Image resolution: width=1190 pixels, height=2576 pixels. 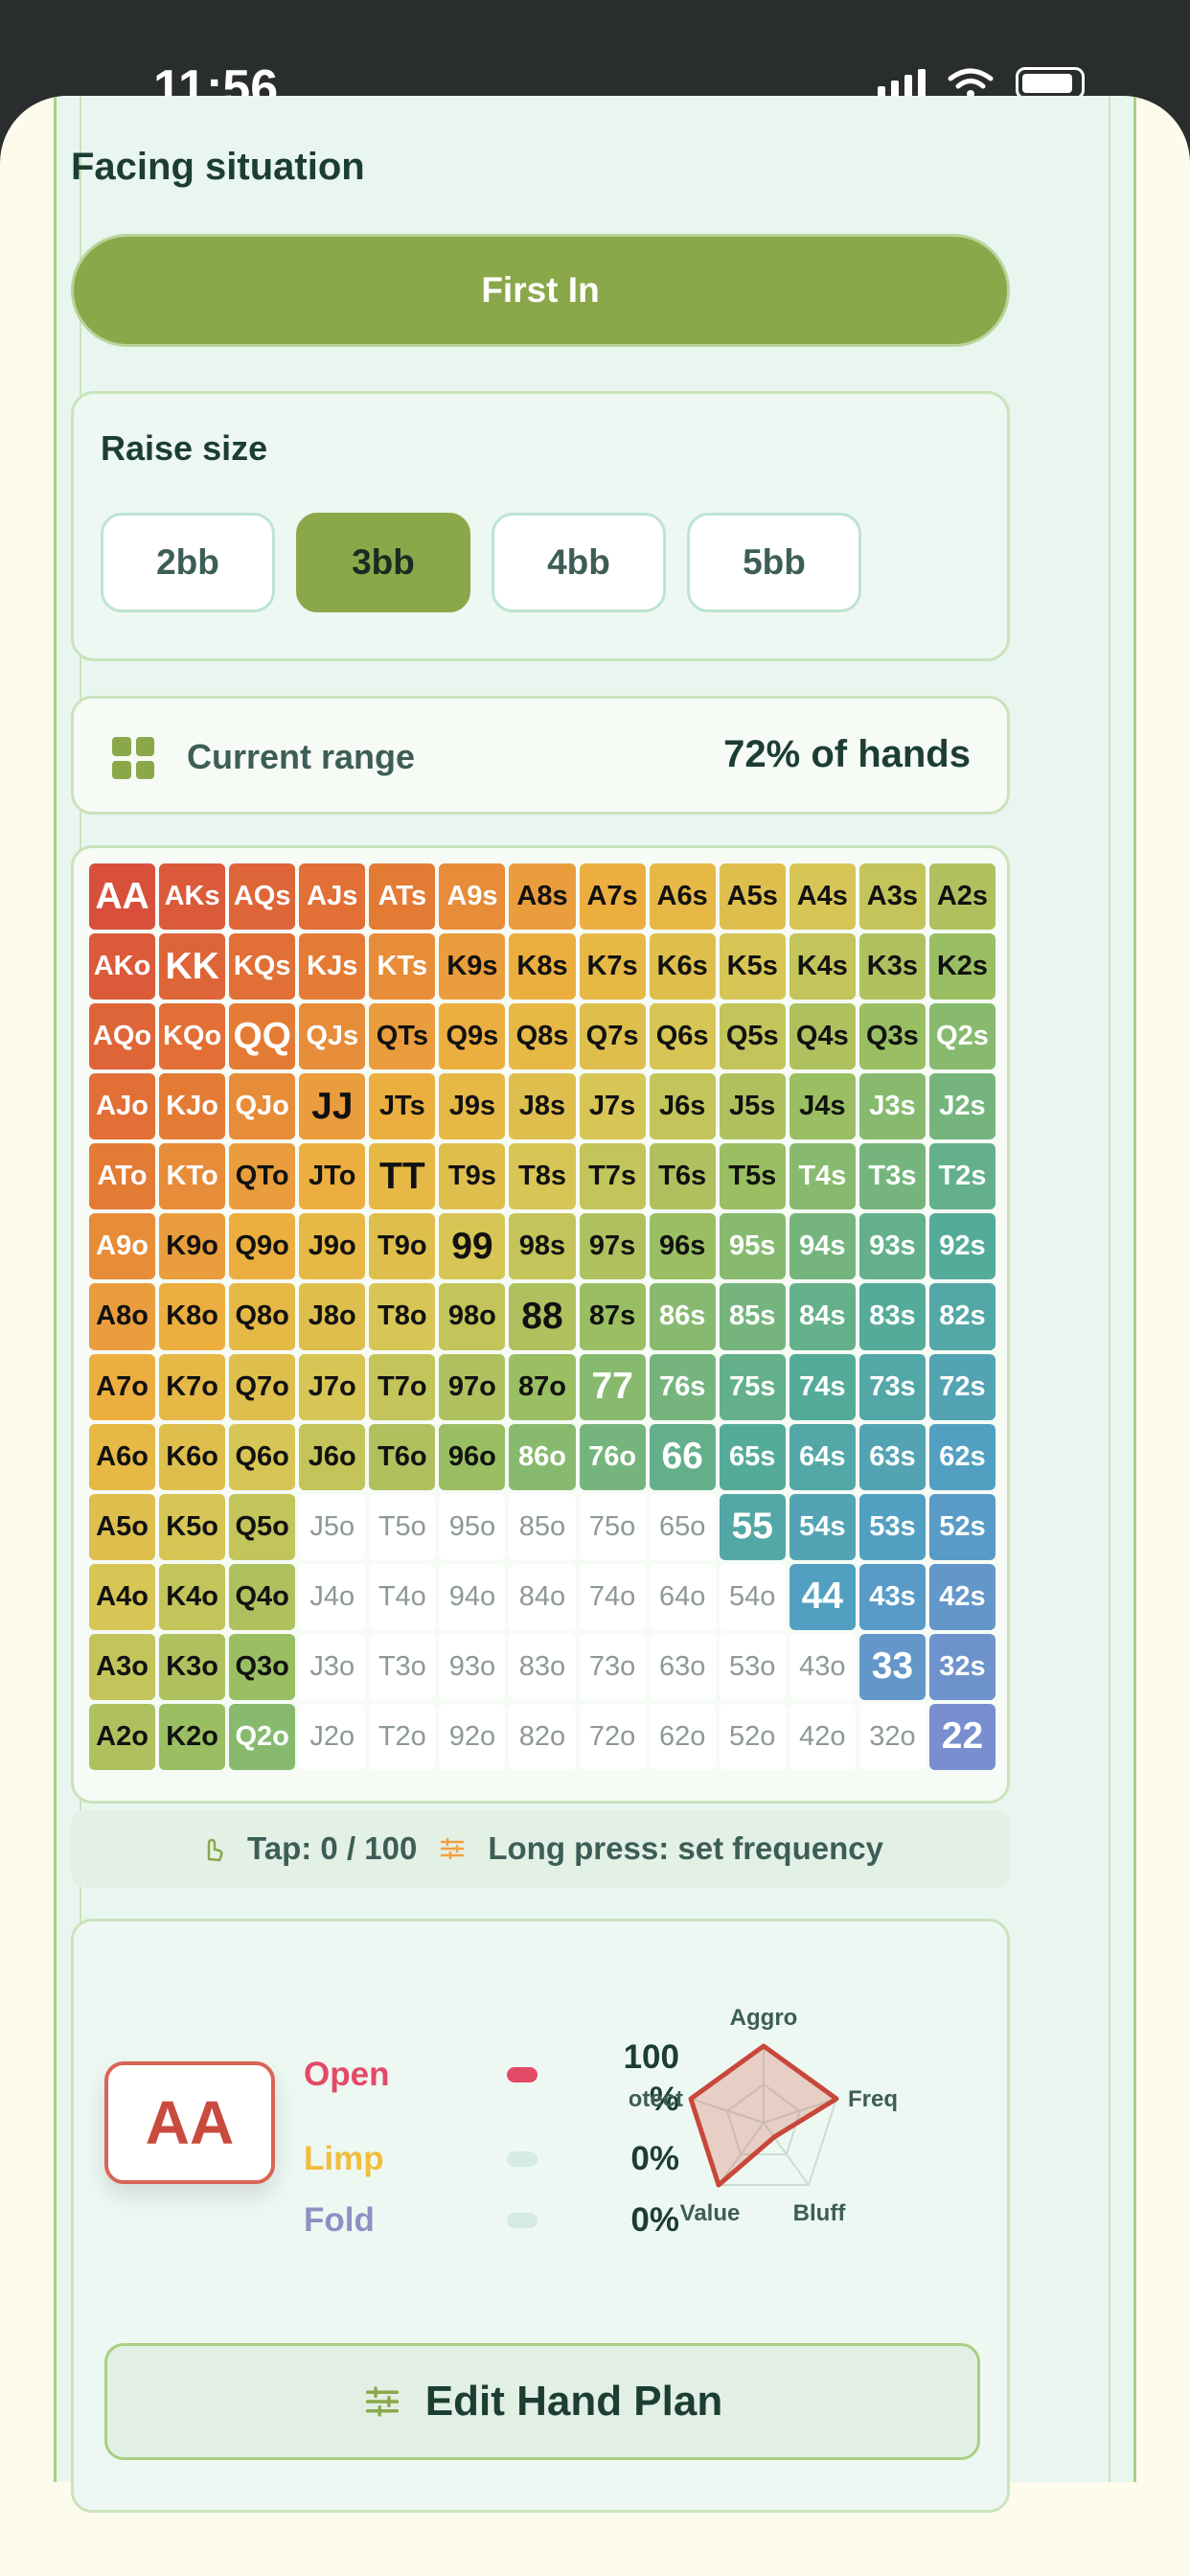 What do you see at coordinates (263, 1107) in the screenshot?
I see `hand-cell: QJo` at bounding box center [263, 1107].